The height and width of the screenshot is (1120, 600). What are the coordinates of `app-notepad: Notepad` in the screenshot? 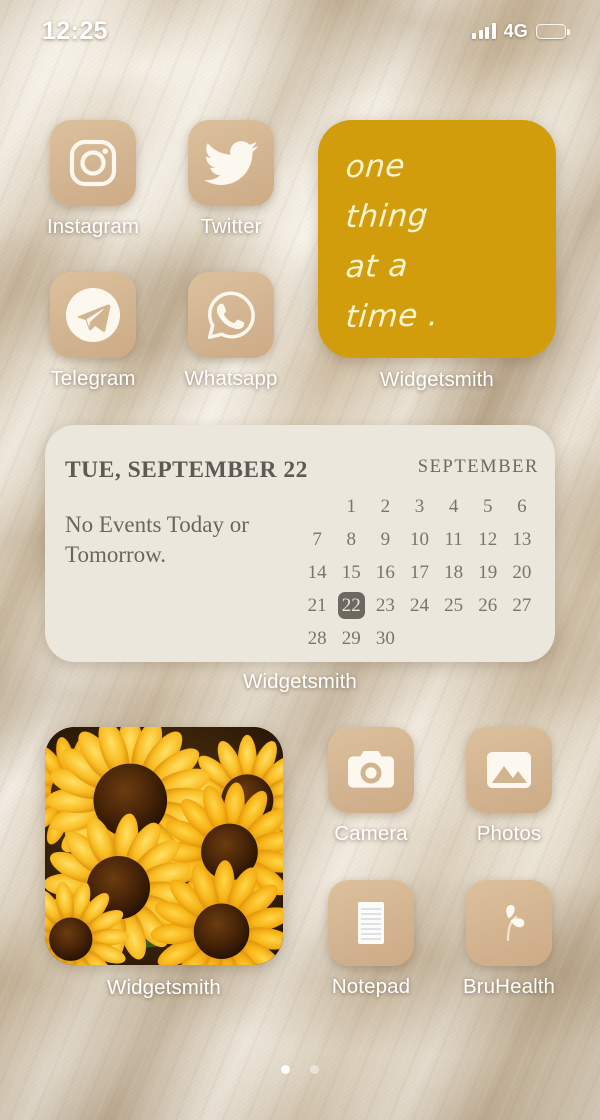 It's located at (371, 939).